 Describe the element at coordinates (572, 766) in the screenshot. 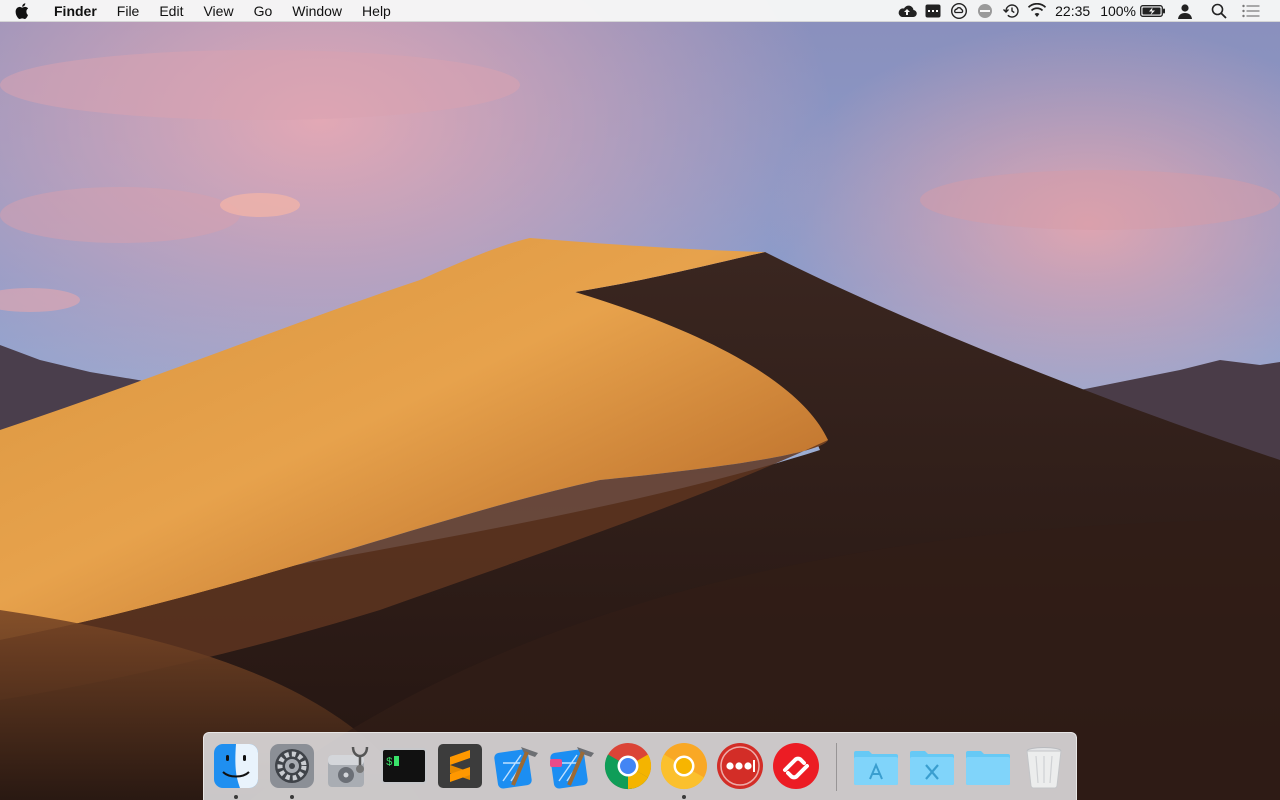

I see `xcode-beta-icon` at that location.